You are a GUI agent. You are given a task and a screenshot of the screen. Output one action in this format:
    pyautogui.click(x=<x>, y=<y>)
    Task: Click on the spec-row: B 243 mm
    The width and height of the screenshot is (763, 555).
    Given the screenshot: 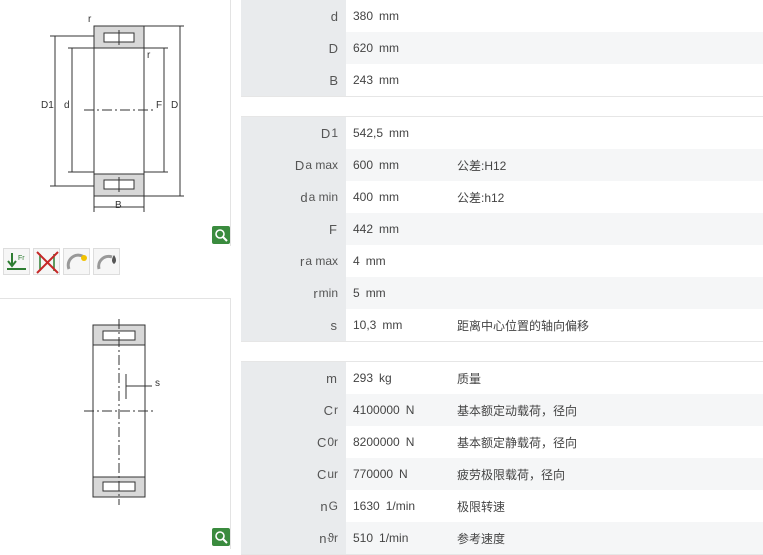 What is the action you would take?
    pyautogui.click(x=502, y=80)
    